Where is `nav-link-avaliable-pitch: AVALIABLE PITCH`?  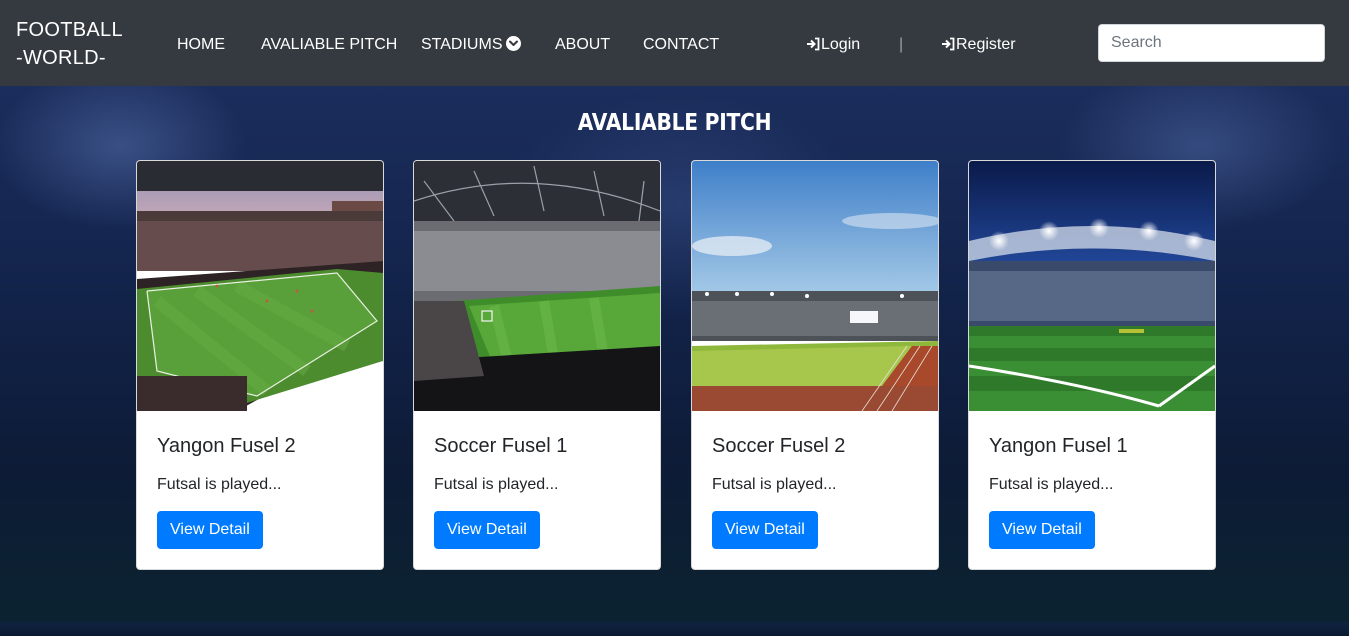 nav-link-avaliable-pitch: AVALIABLE PITCH is located at coordinates (329, 45).